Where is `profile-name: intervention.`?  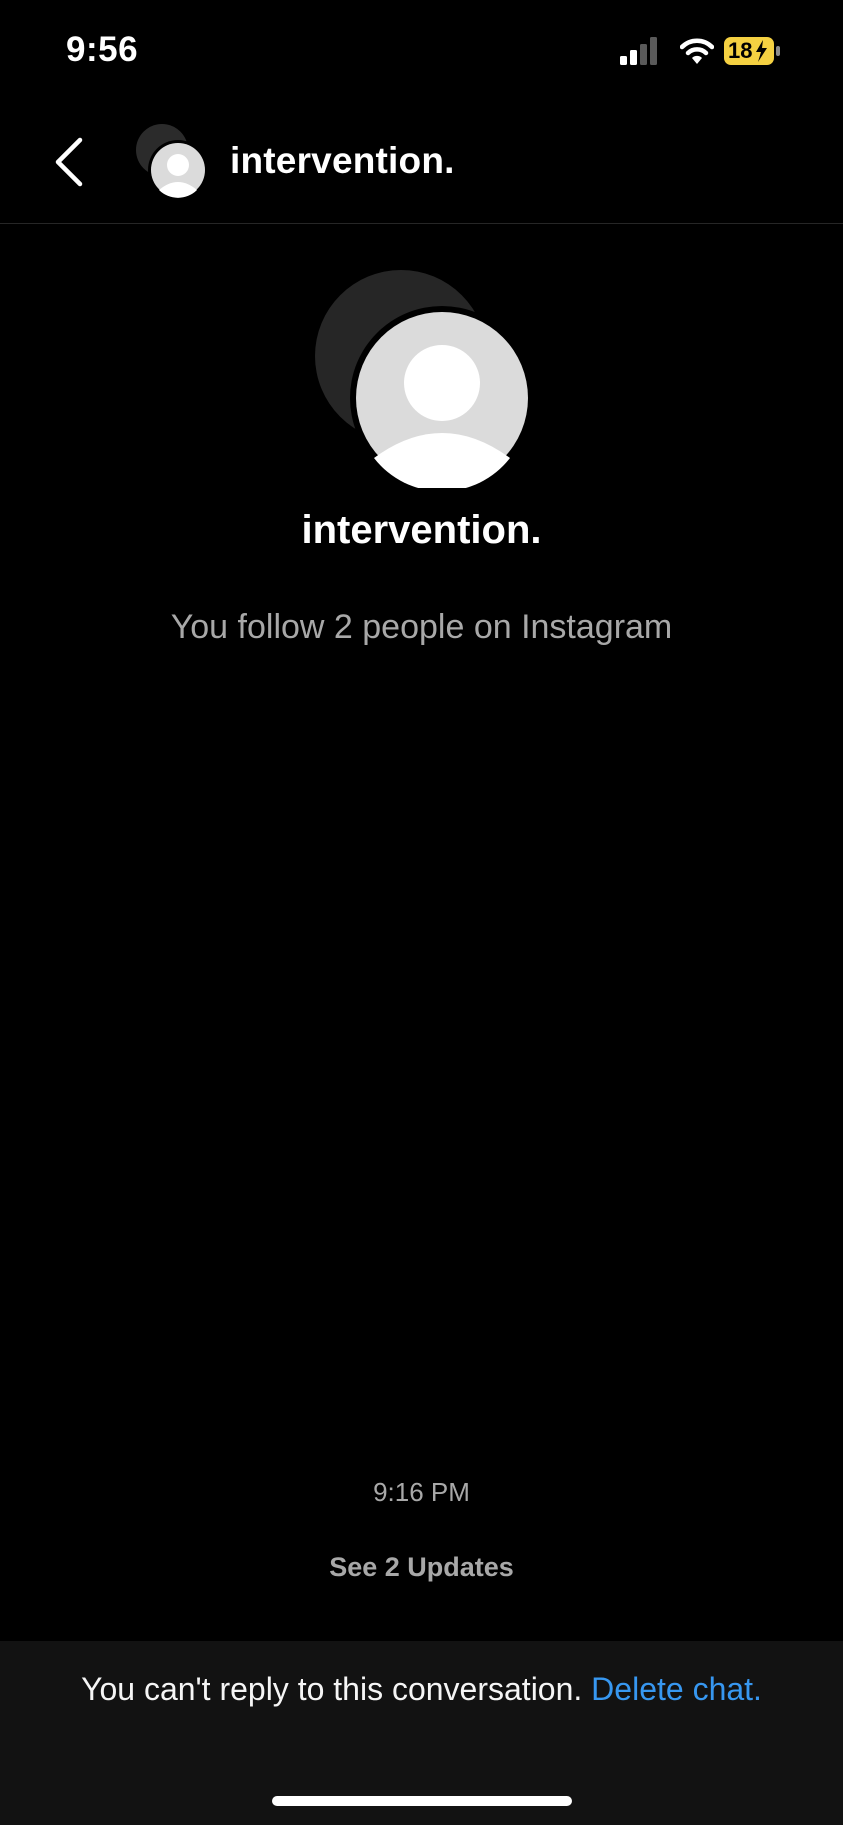 profile-name: intervention. is located at coordinates (421, 530).